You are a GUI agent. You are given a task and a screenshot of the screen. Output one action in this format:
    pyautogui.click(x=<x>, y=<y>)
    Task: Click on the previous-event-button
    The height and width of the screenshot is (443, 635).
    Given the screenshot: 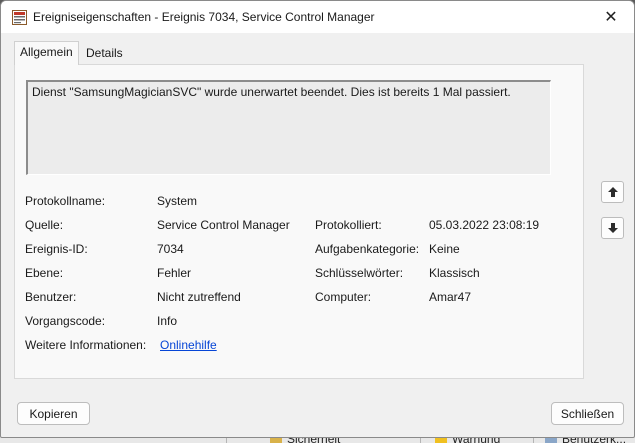 What is the action you would take?
    pyautogui.click(x=612, y=192)
    